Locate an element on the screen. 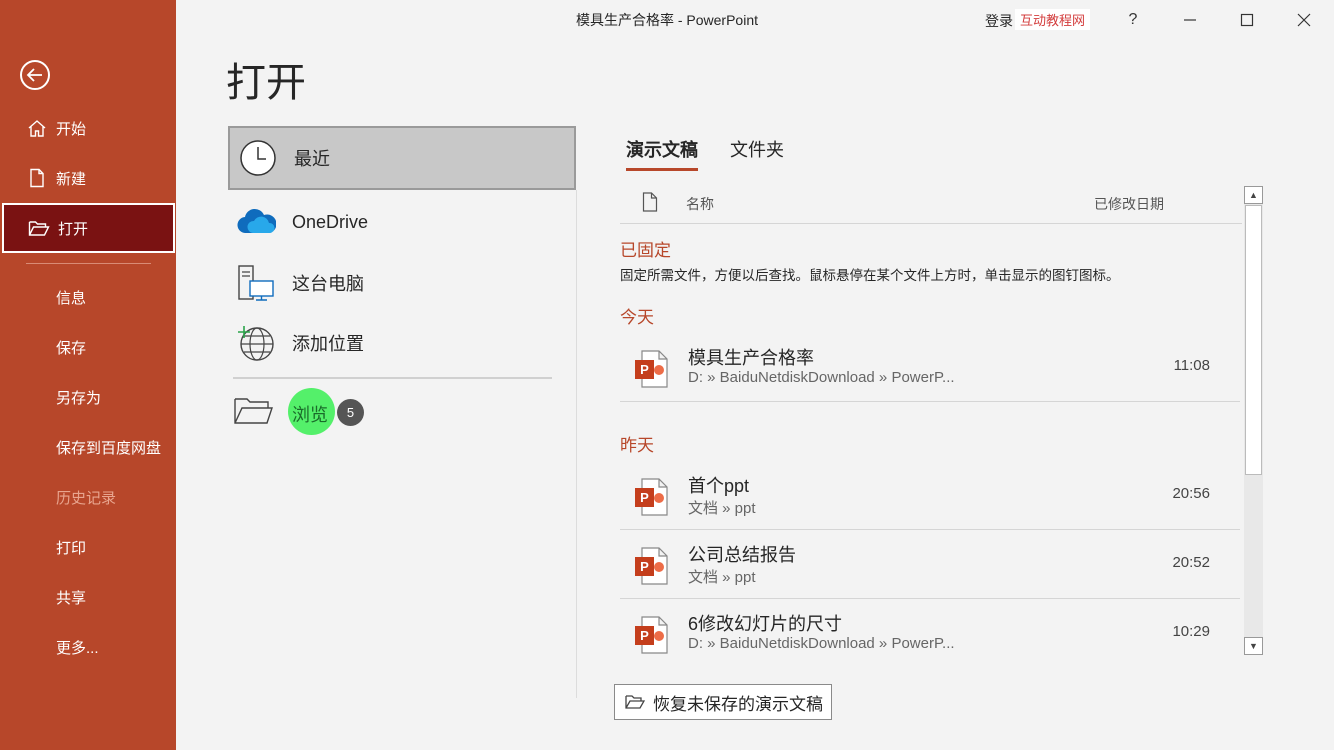  group-title-today: 今天 is located at coordinates (637, 317).